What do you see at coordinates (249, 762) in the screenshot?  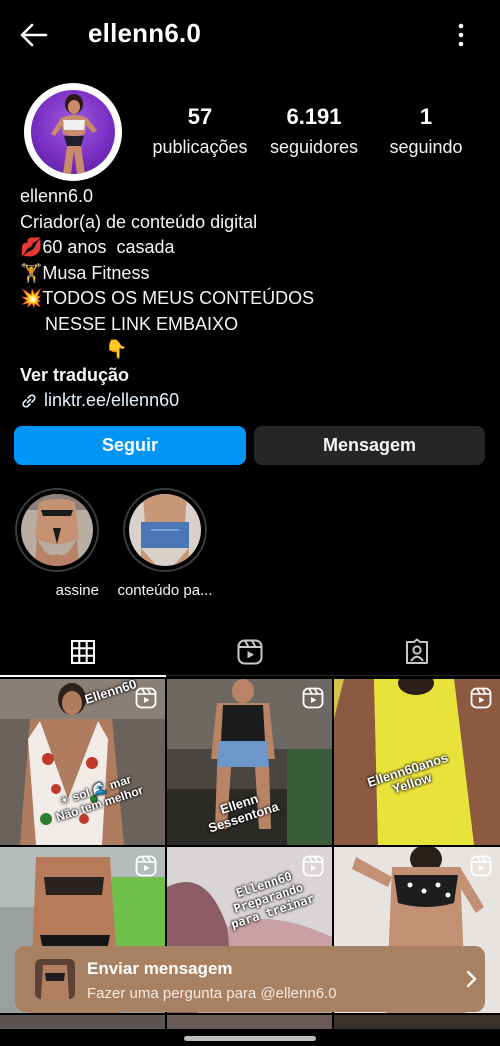 I see `post-thumbnail: Ellenn Sessentona` at bounding box center [249, 762].